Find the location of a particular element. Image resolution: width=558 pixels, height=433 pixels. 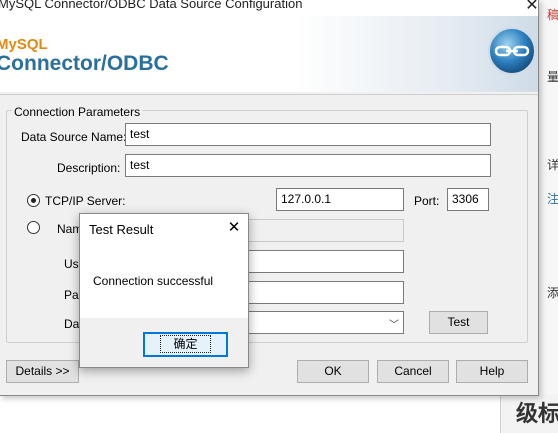

mysql-logo-text: MySQL is located at coordinates (24, 44).